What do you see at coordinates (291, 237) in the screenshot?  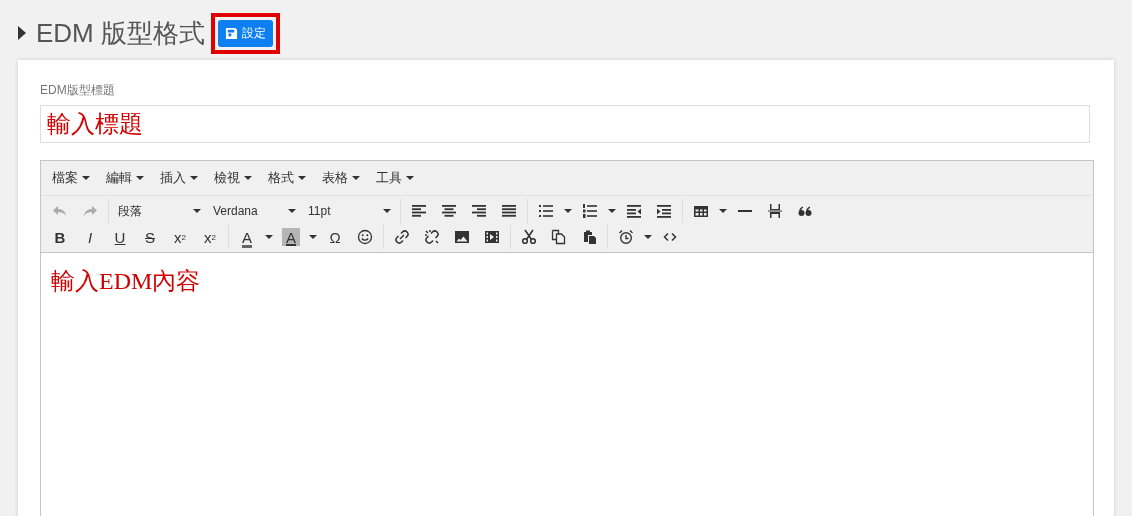 I see `background-color-button: A` at bounding box center [291, 237].